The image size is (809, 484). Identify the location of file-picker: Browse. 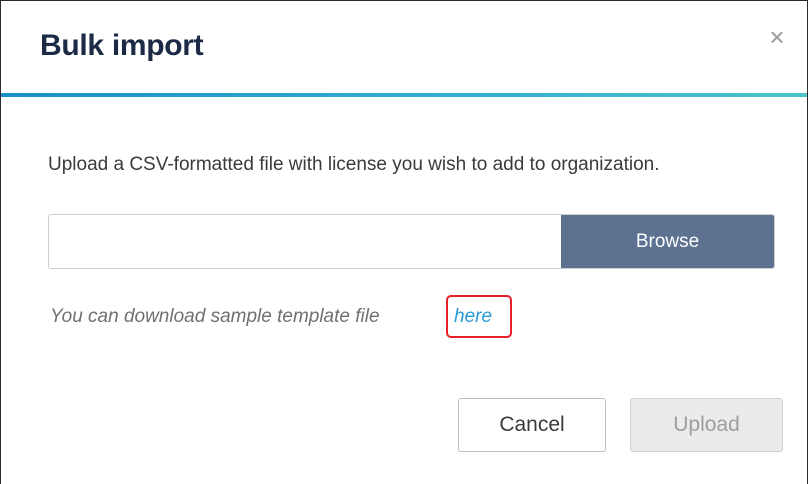
(411, 241).